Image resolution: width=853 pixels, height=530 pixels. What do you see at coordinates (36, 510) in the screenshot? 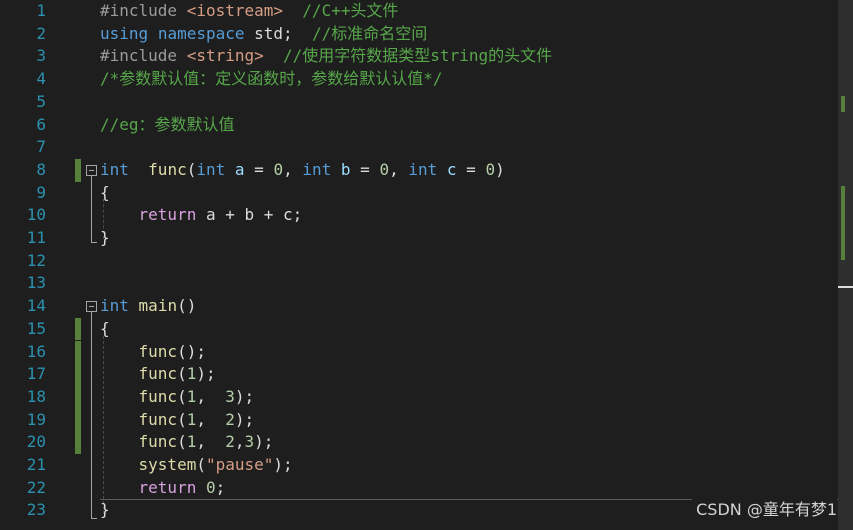
I see `line-number: 23` at bounding box center [36, 510].